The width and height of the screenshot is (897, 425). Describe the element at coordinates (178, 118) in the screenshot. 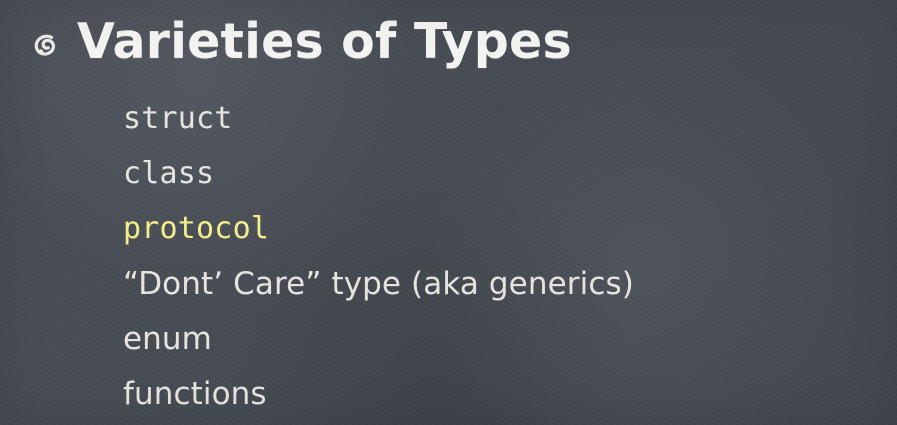

I see `list-item-struct: struct` at that location.